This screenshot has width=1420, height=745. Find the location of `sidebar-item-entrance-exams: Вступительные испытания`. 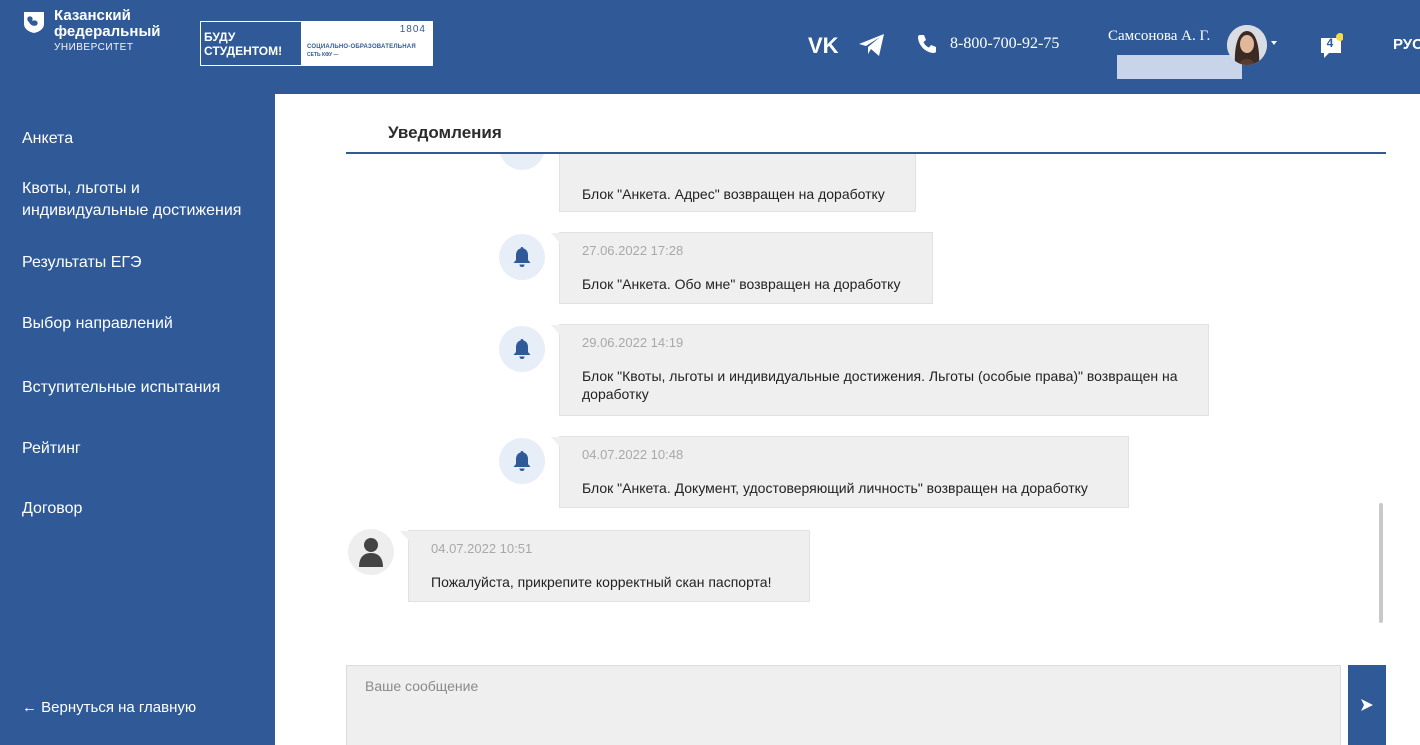

sidebar-item-entrance-exams: Вступительные испытания is located at coordinates (142, 388).